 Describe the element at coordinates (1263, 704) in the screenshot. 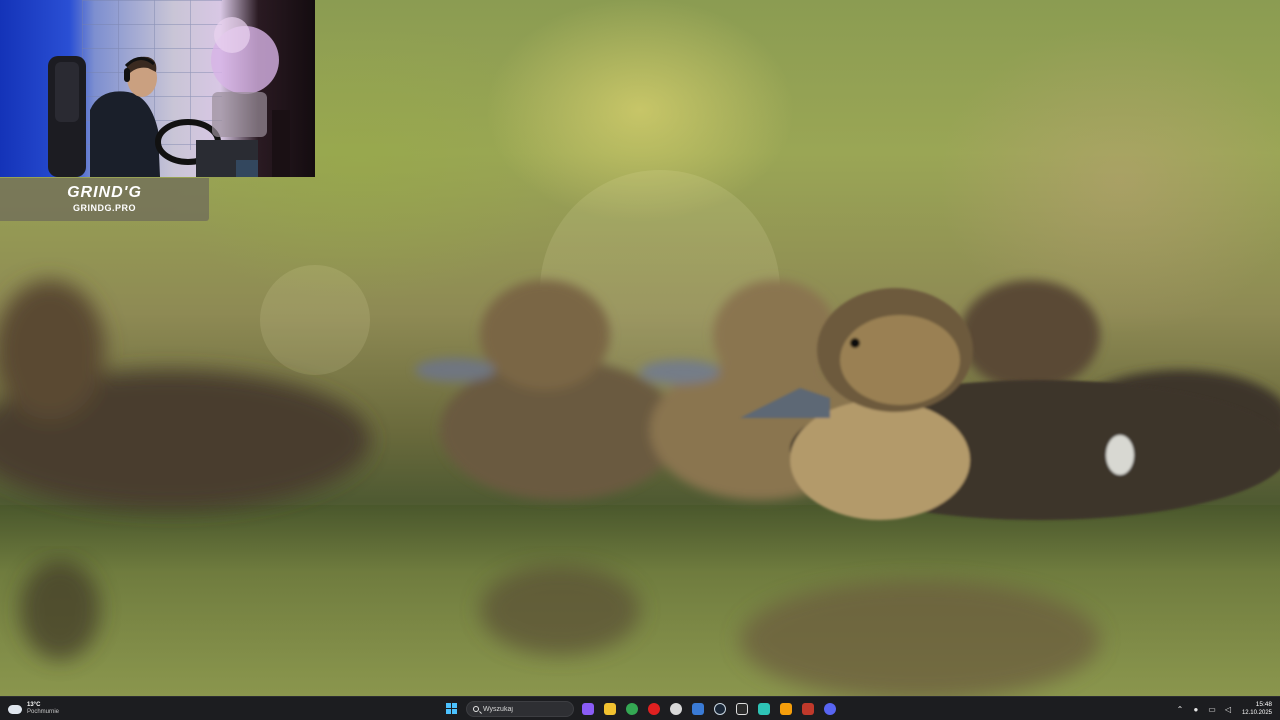

I see `clock-time: 15:48` at that location.